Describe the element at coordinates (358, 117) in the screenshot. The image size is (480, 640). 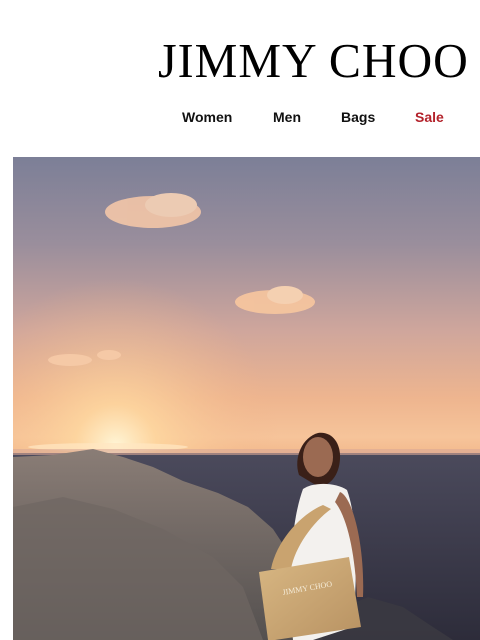
I see `nav-link-bags: Bags` at that location.